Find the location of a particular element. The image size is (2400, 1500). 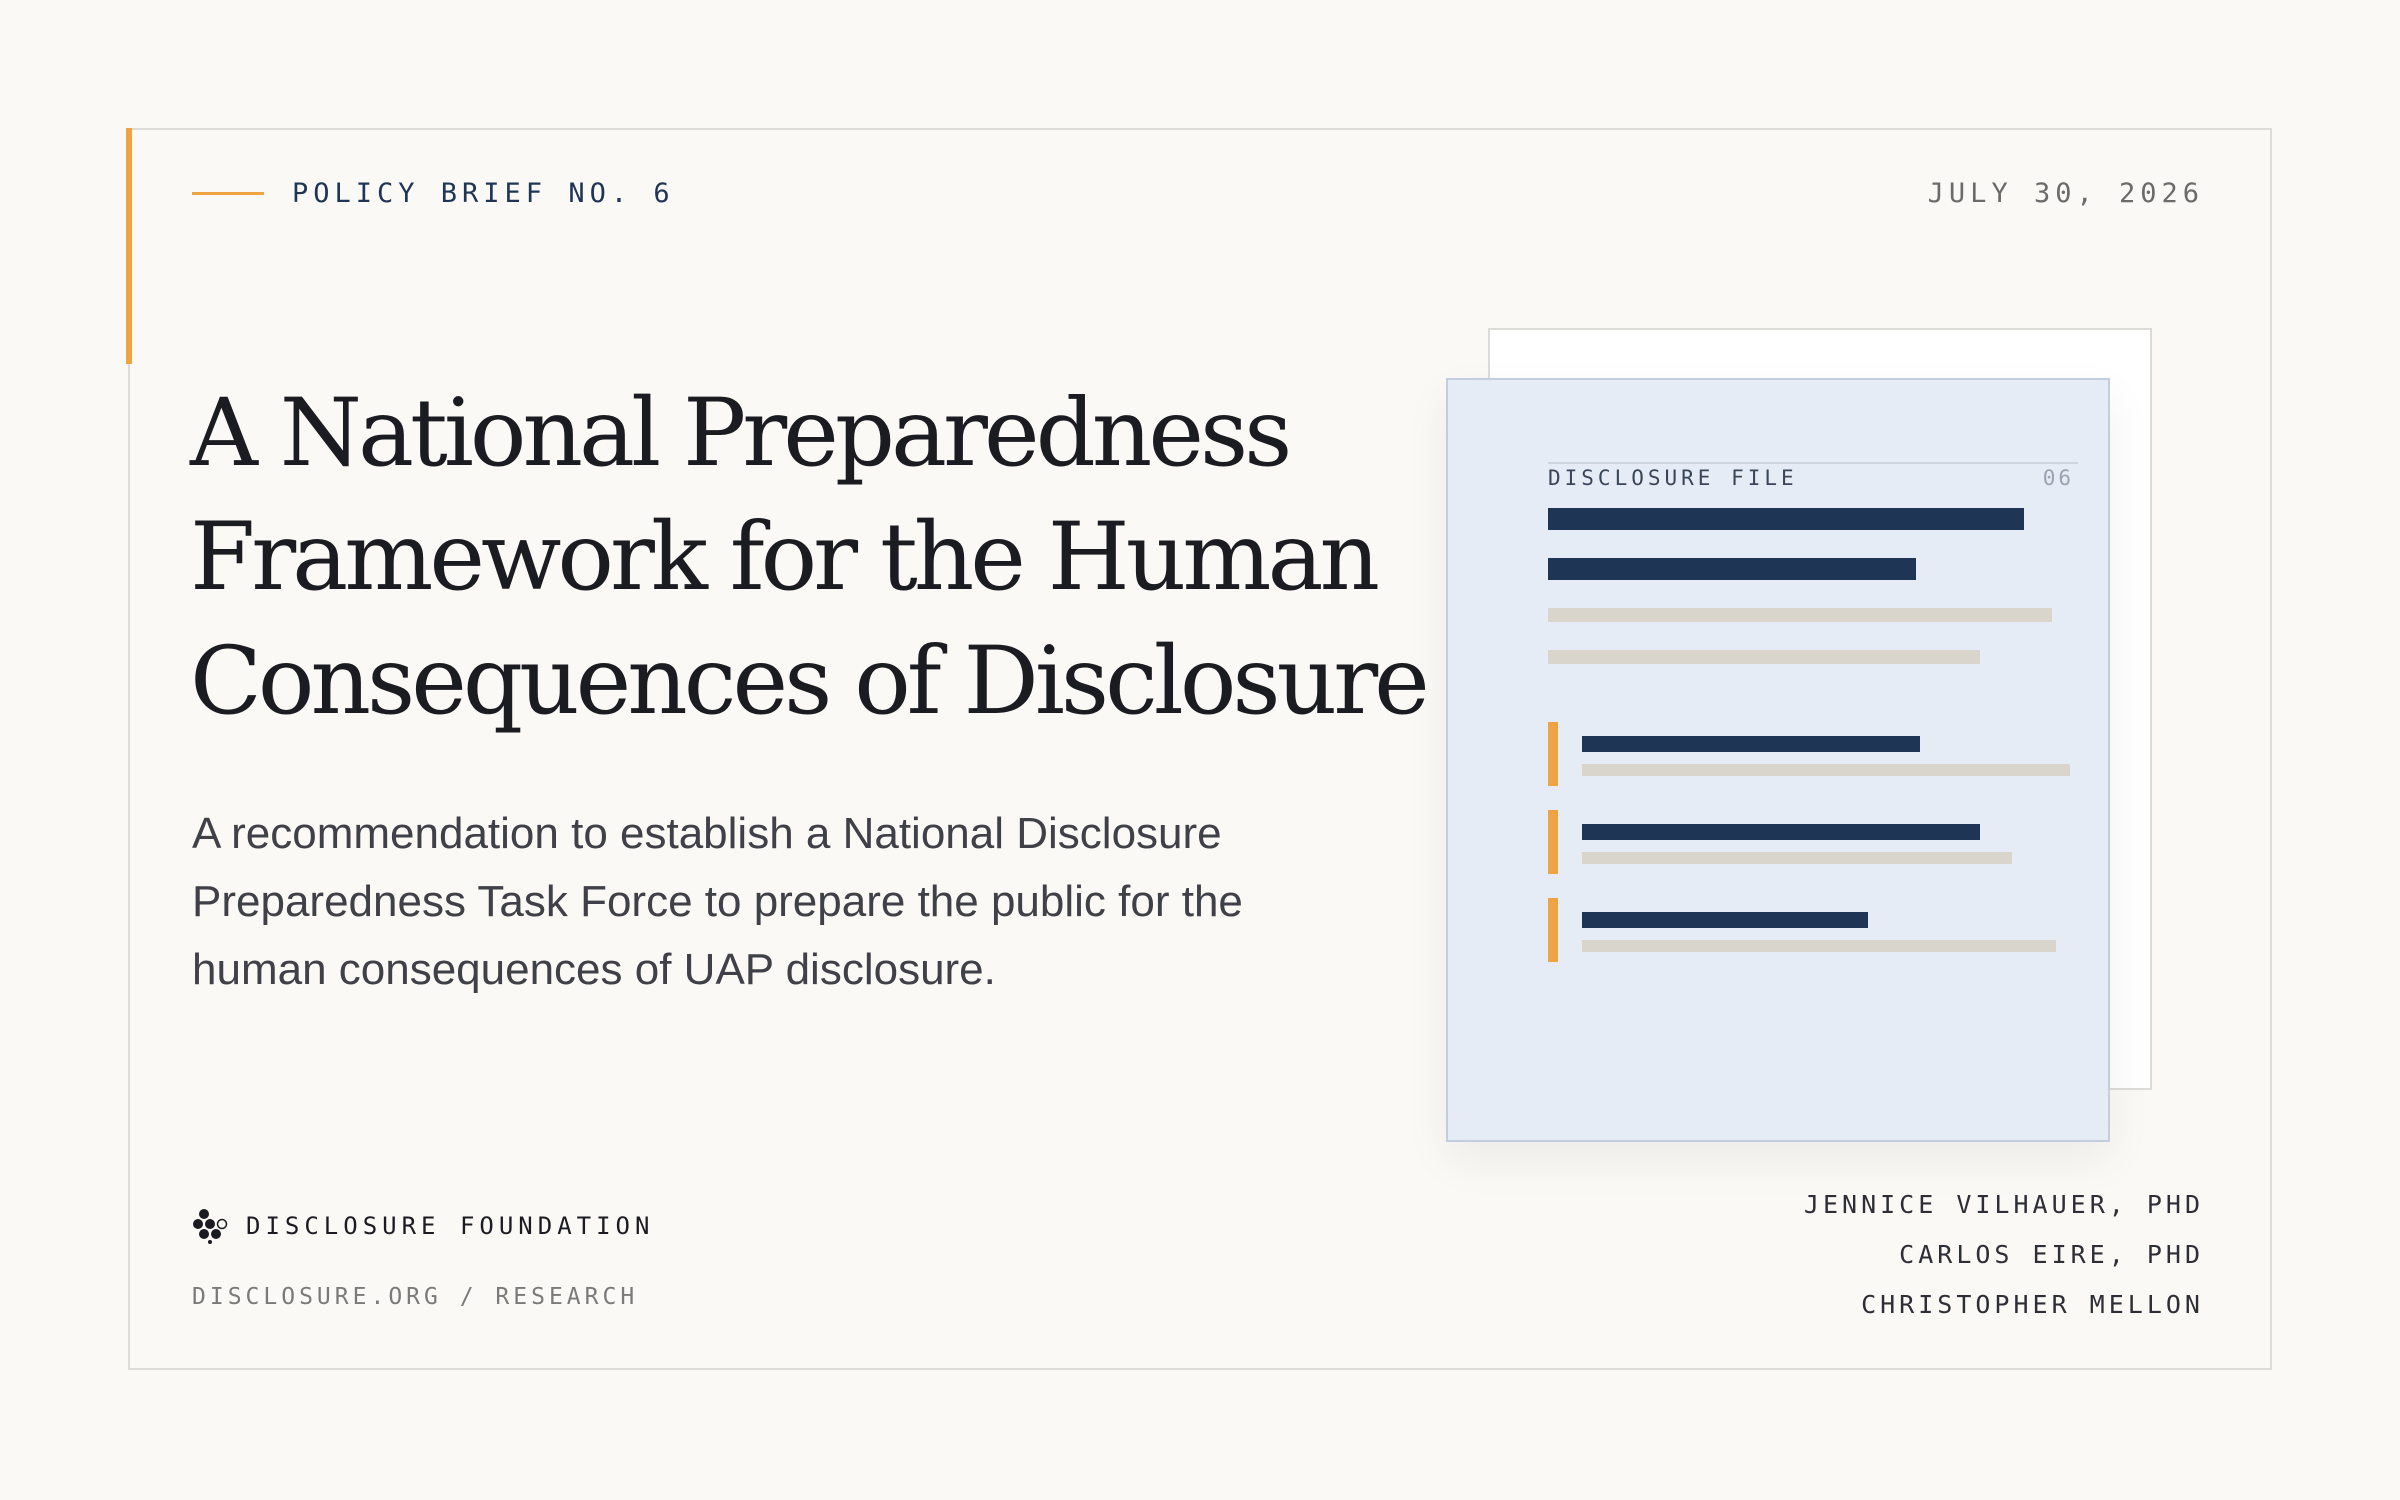

author-name: CARLOS EIRE, PHD is located at coordinates (2051, 1254).